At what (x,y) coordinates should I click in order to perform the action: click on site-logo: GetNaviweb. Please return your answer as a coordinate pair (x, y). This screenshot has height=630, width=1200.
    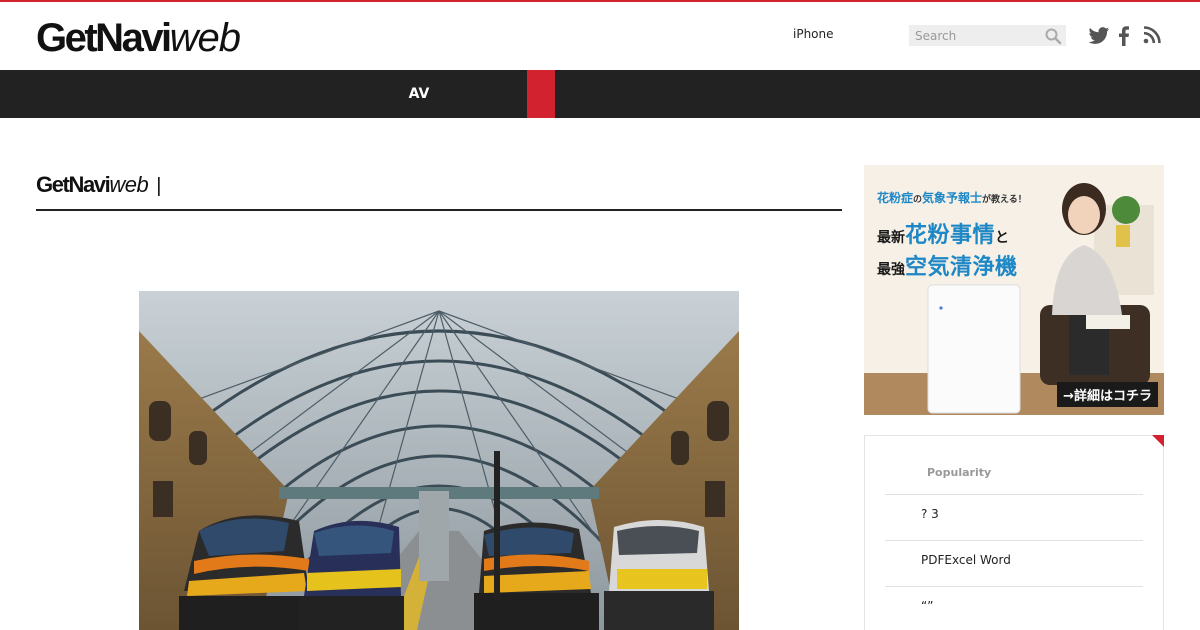
    Looking at the image, I should click on (138, 38).